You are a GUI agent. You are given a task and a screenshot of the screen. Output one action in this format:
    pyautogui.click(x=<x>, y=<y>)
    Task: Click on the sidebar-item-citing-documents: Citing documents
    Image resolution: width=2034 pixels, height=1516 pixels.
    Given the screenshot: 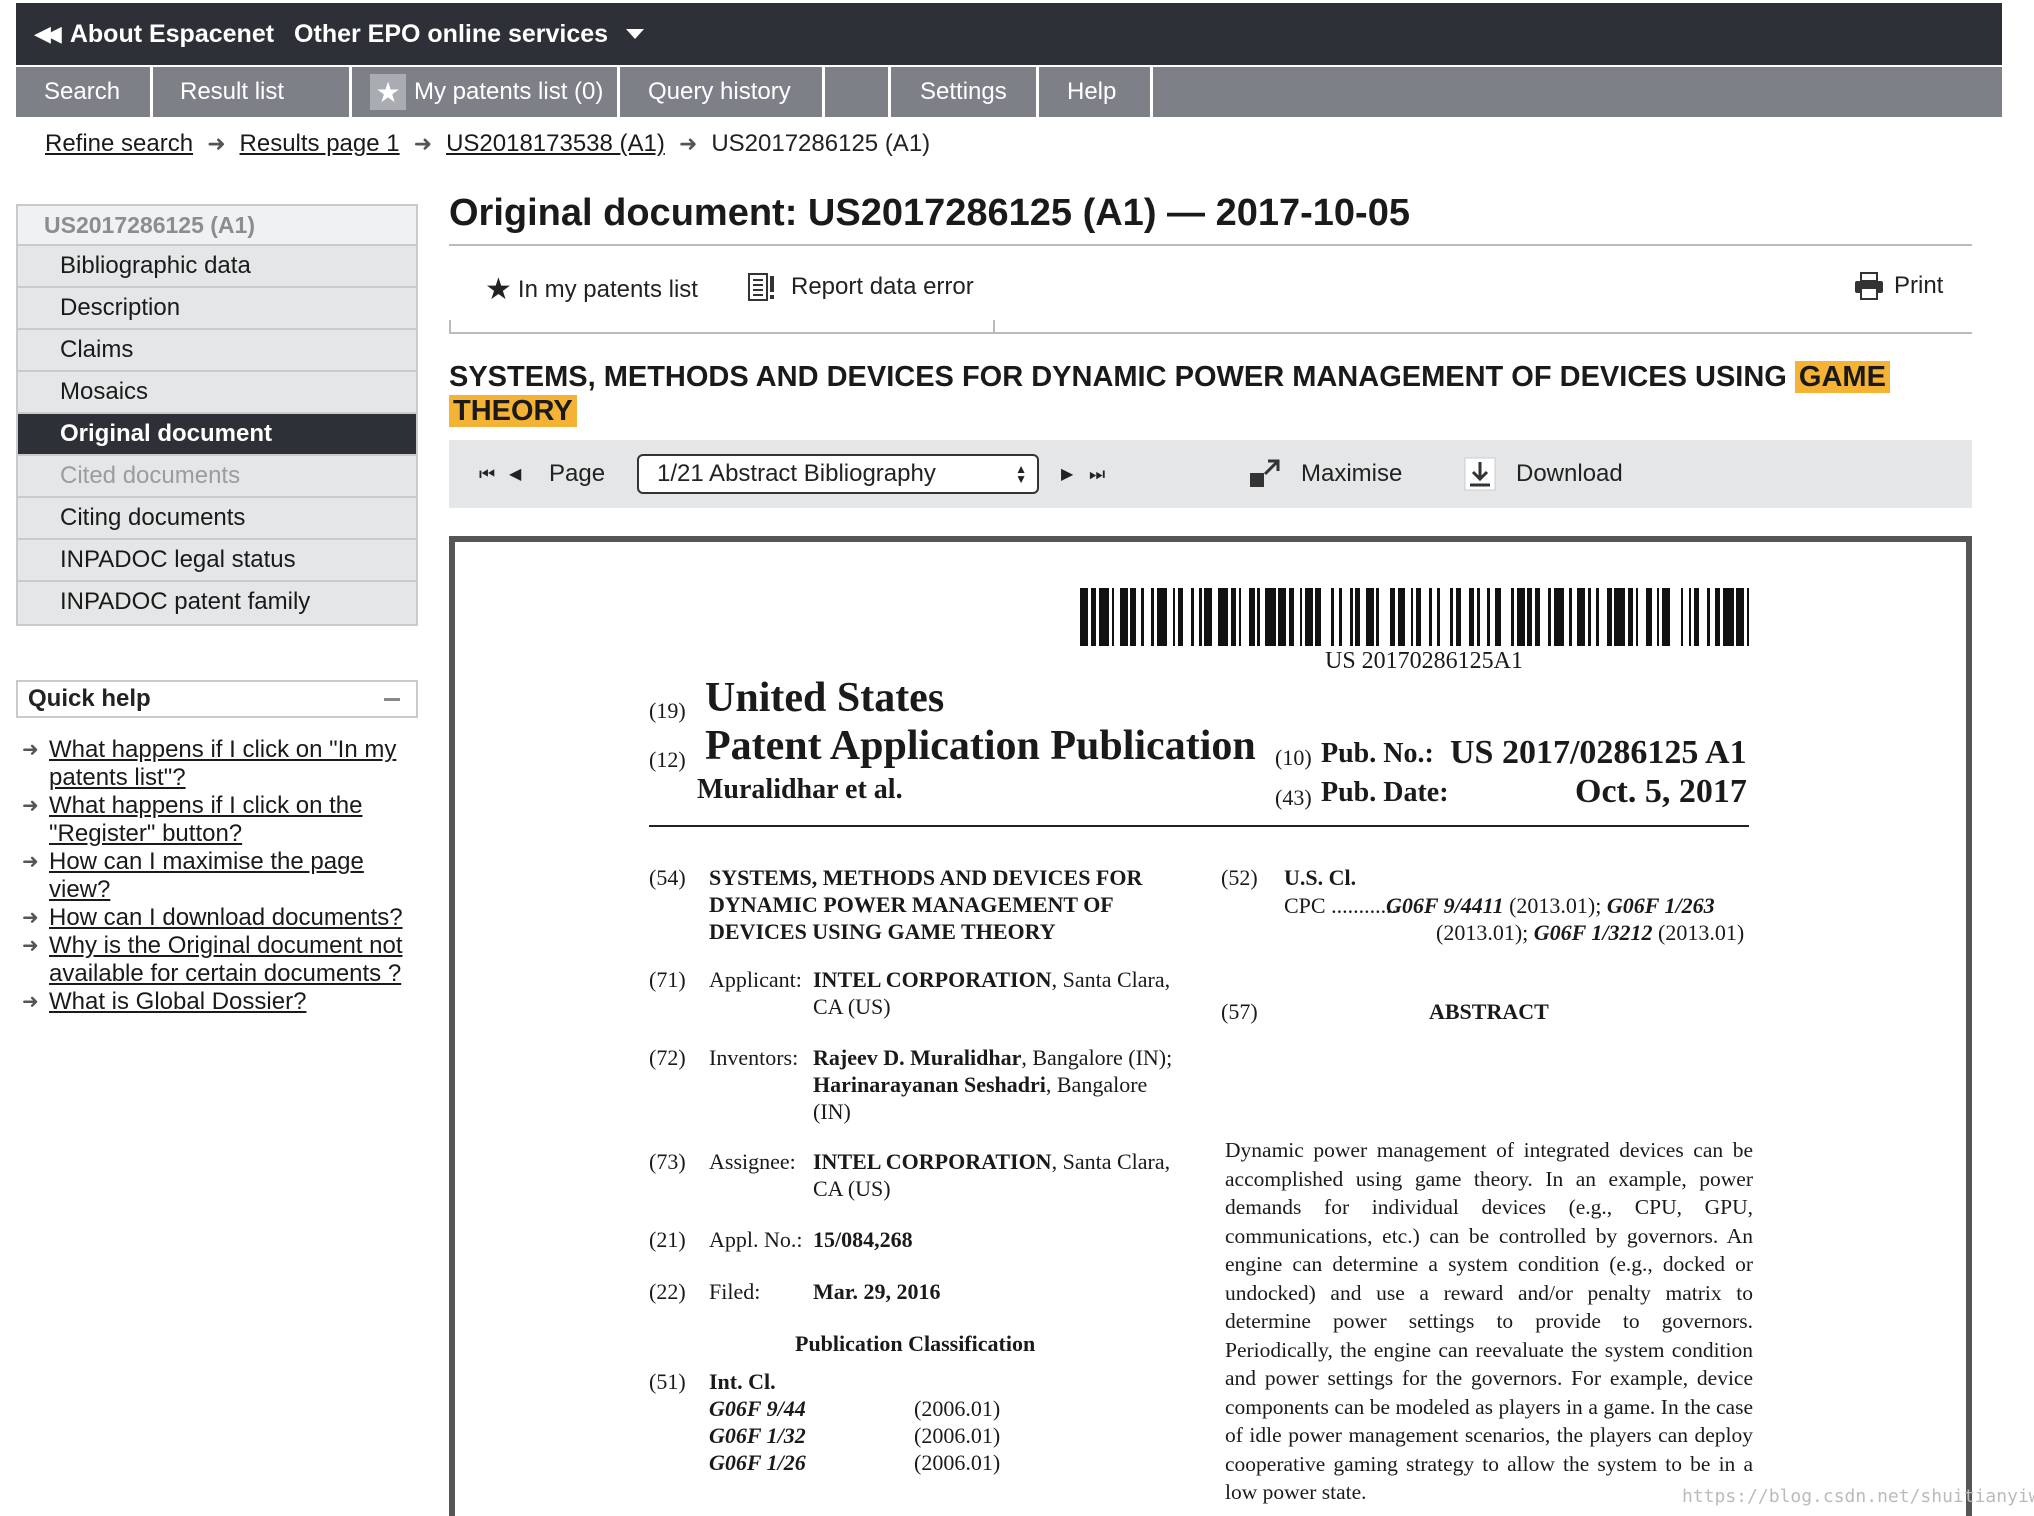 What is the action you would take?
    pyautogui.click(x=217, y=519)
    